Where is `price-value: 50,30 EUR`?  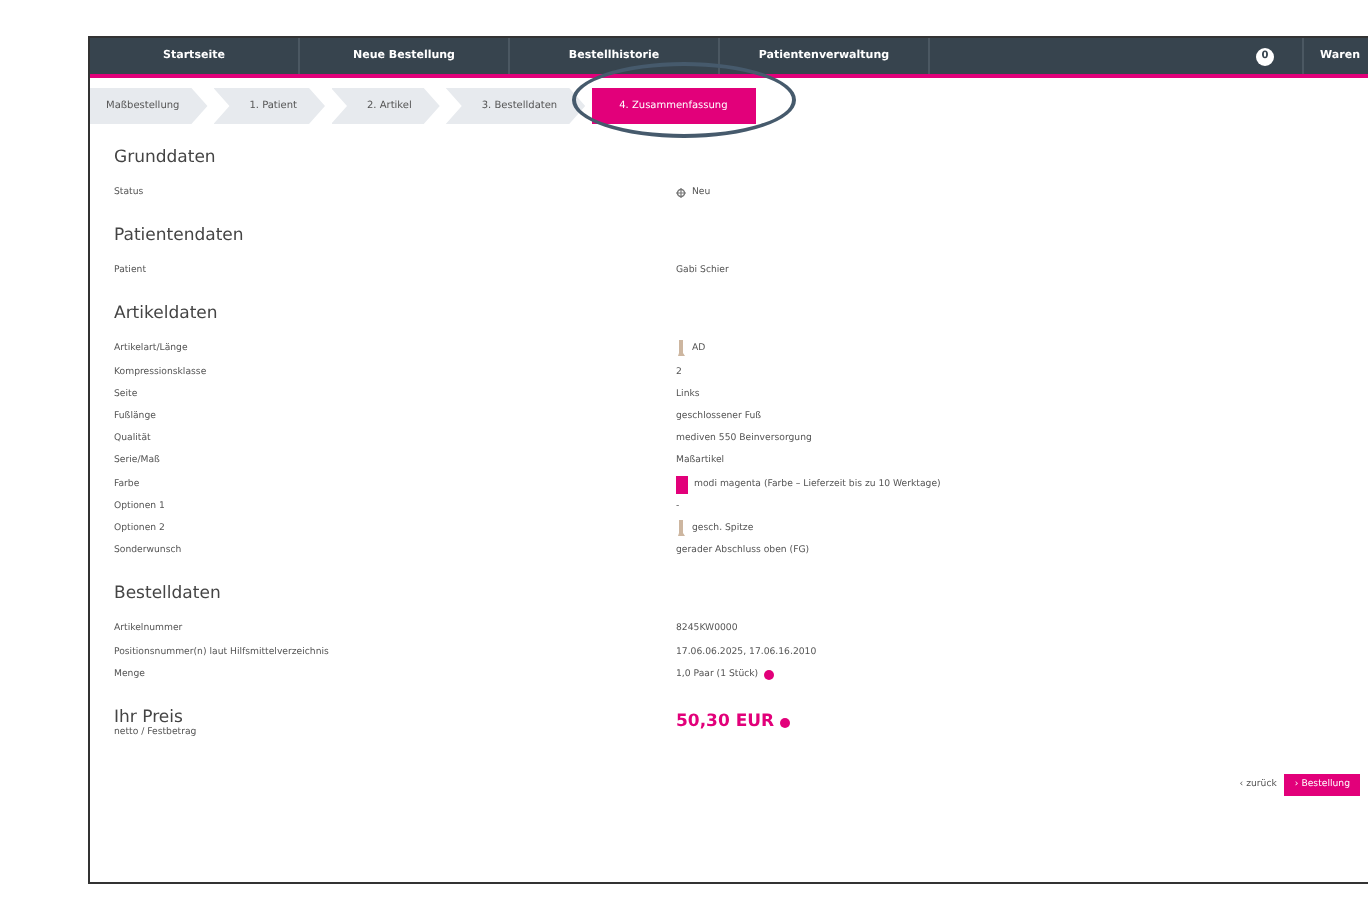 price-value: 50,30 EUR is located at coordinates (725, 722).